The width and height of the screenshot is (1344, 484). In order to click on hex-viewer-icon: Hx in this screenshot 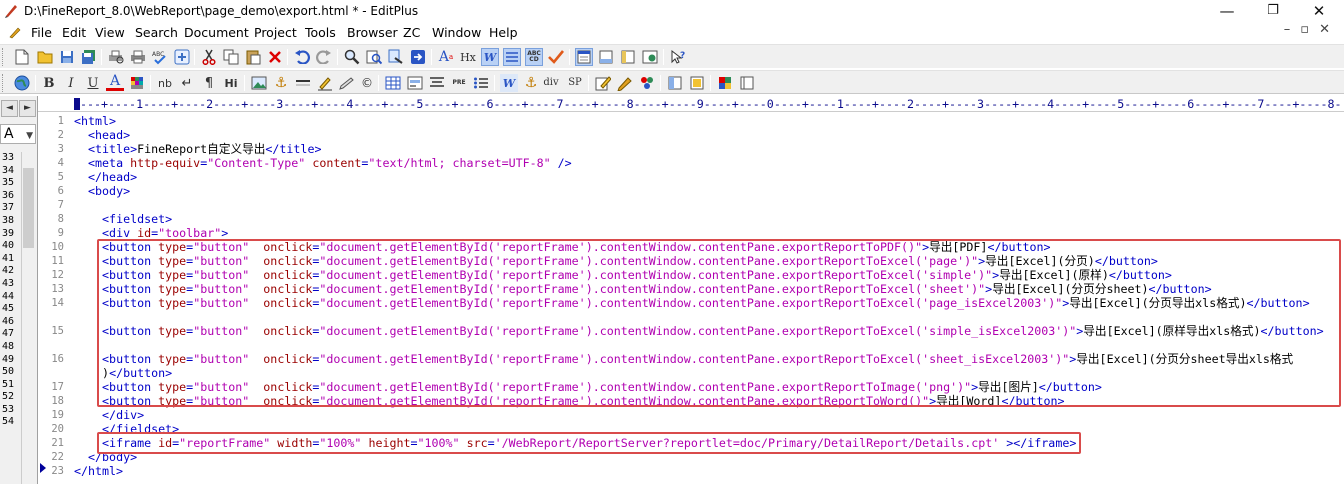, I will do `click(468, 57)`.